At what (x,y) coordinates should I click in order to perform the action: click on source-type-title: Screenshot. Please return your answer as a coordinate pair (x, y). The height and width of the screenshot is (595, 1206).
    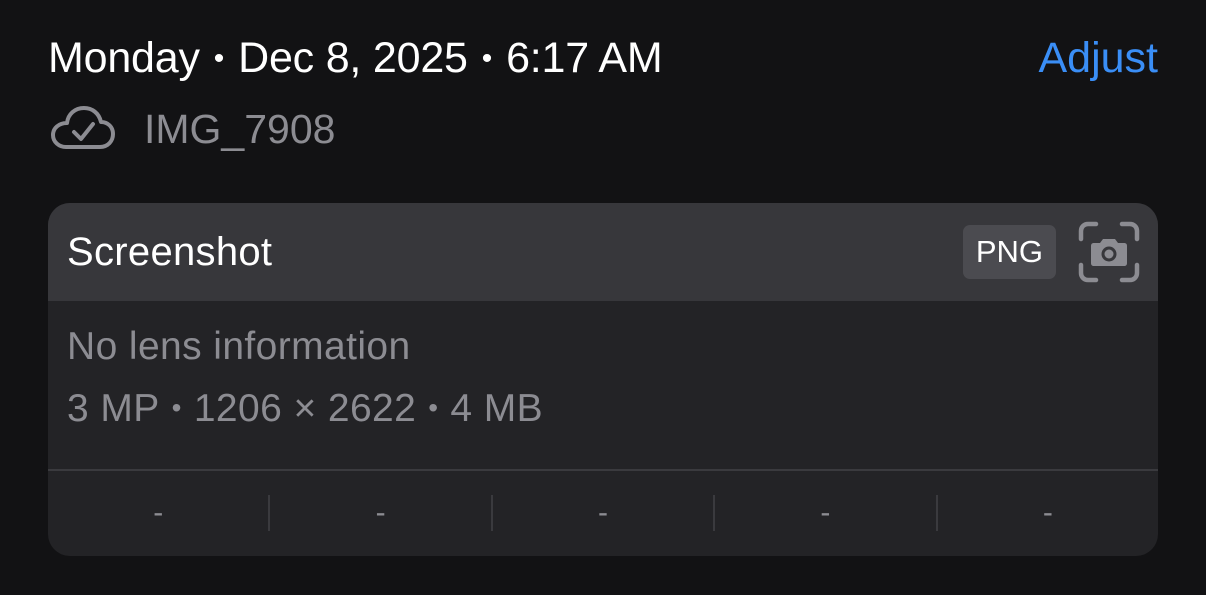
    Looking at the image, I should click on (170, 251).